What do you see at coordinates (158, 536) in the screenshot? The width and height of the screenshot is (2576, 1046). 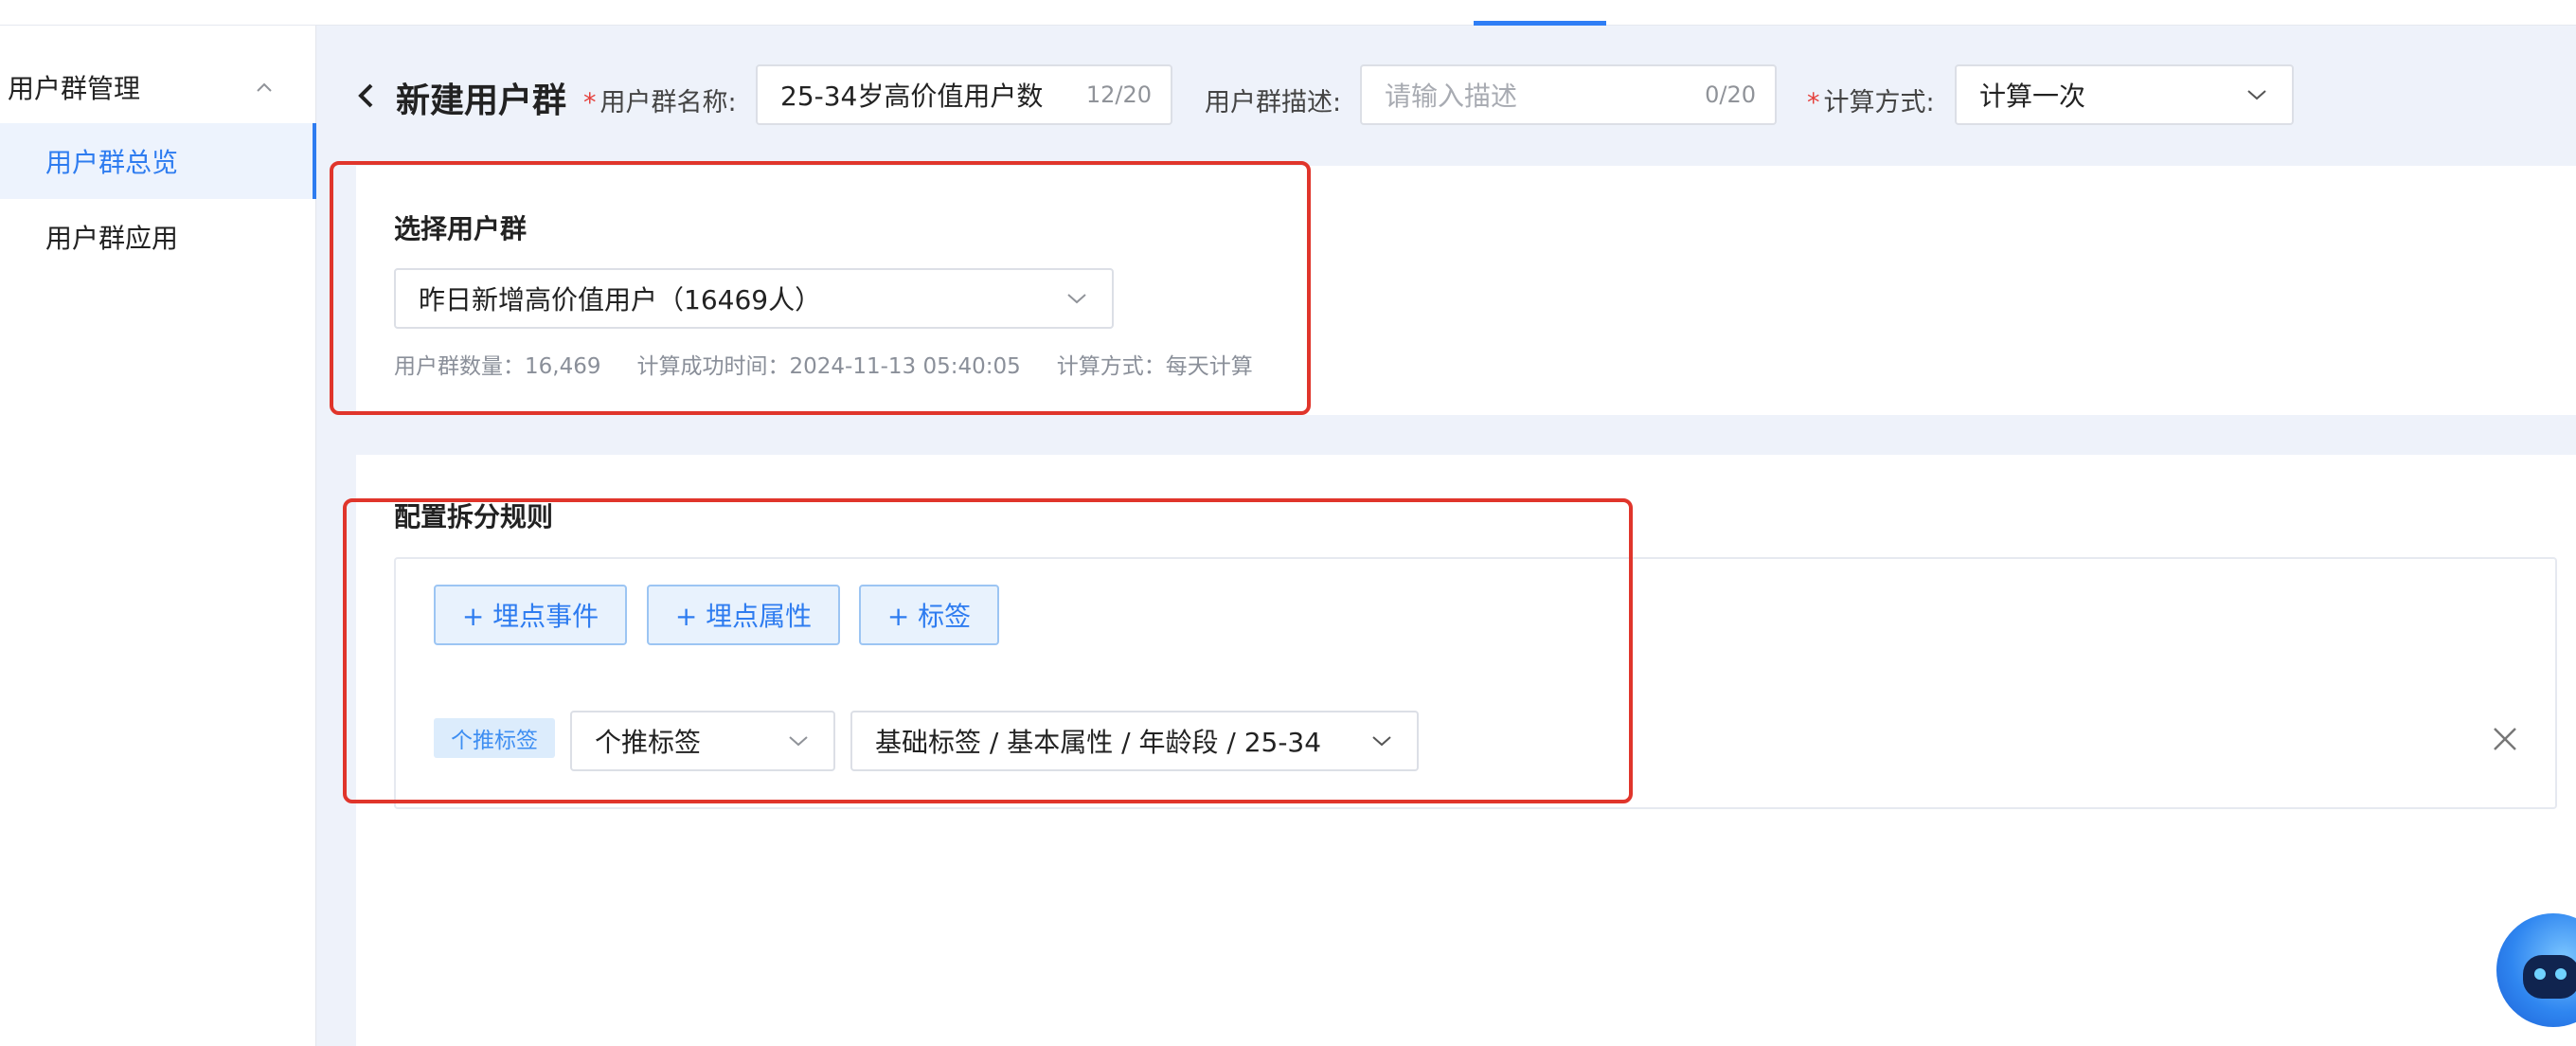 I see `sidebar: 用户群管理 用户群总览 用户群应用` at bounding box center [158, 536].